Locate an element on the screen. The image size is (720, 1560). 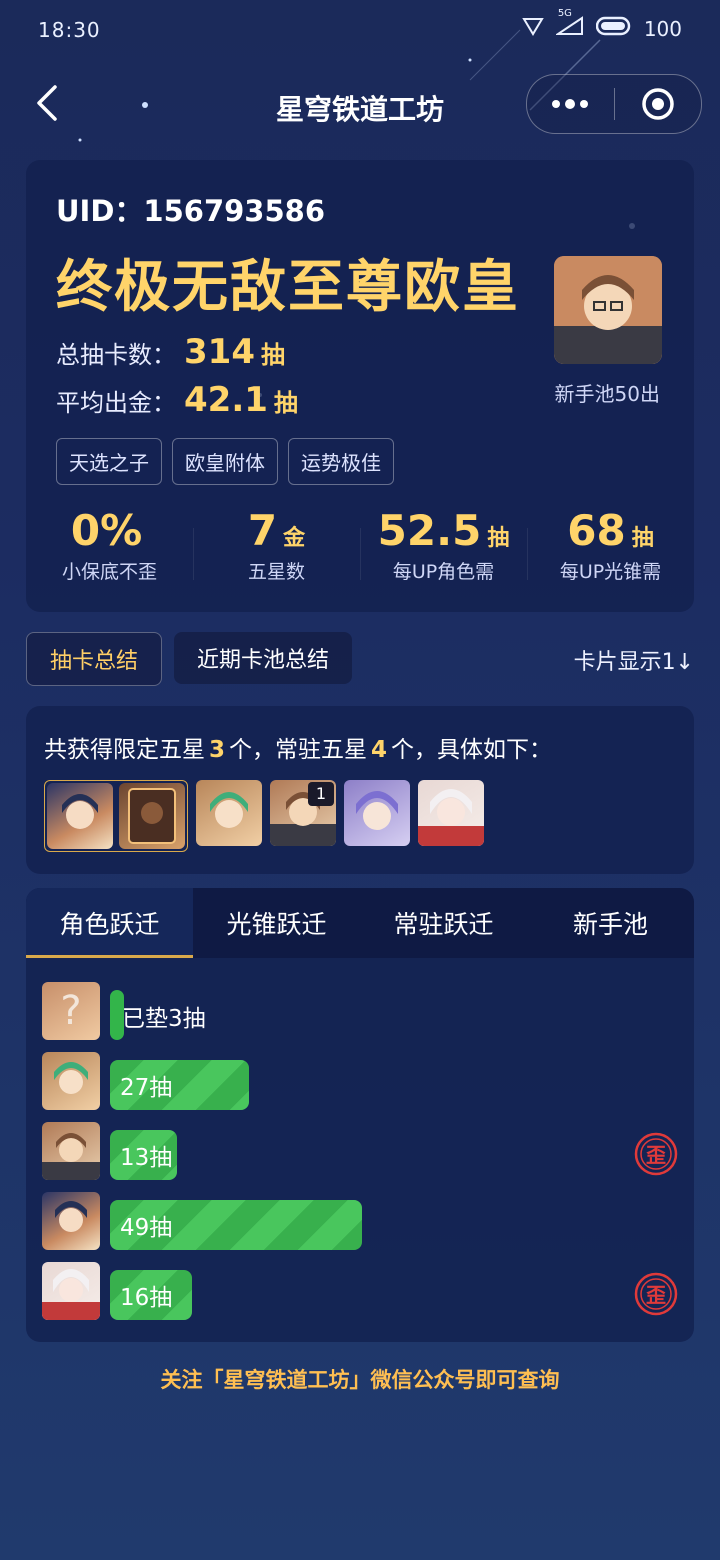
pull-bar: 27抽 is located at coordinates (180, 1085).